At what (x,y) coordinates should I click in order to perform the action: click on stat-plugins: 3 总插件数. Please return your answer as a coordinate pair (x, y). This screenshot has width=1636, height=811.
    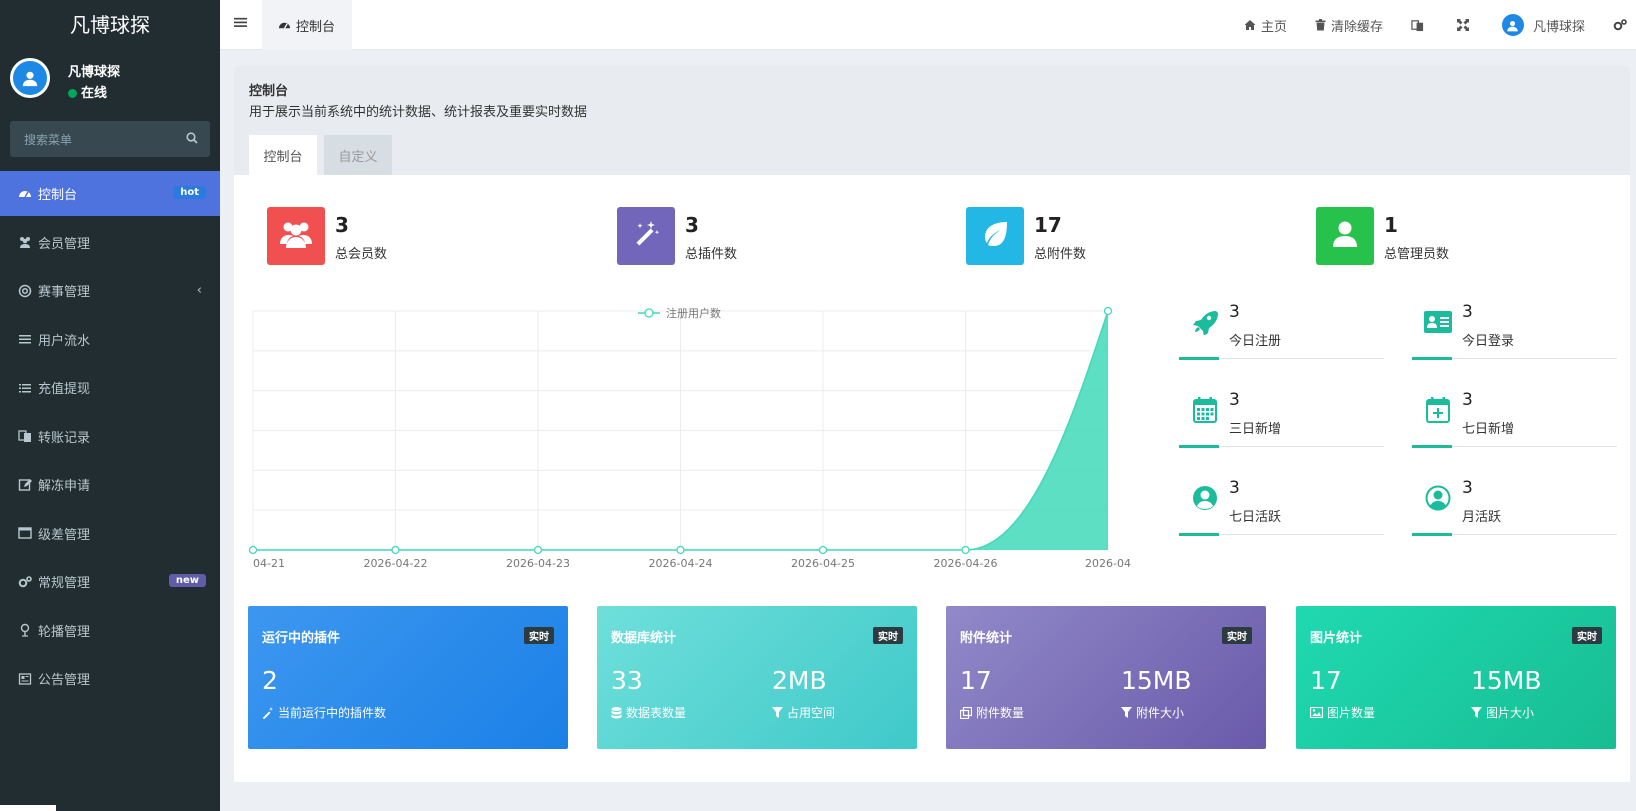
    Looking at the image, I should click on (767, 236).